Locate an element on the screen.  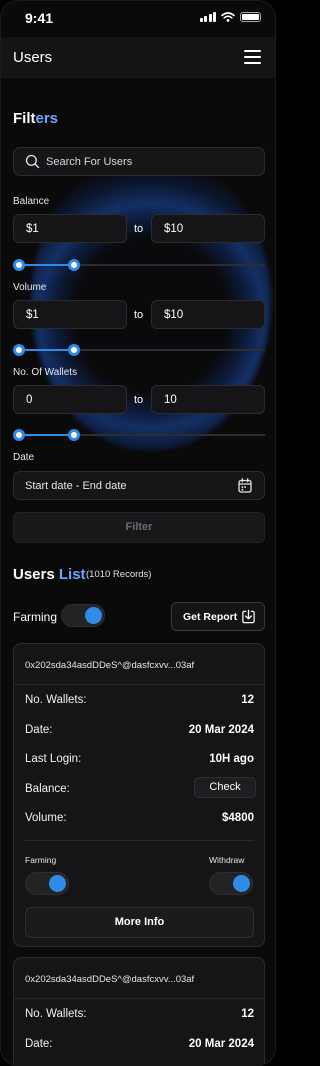
date-range-picker: Start date - End date is located at coordinates (139, 485).